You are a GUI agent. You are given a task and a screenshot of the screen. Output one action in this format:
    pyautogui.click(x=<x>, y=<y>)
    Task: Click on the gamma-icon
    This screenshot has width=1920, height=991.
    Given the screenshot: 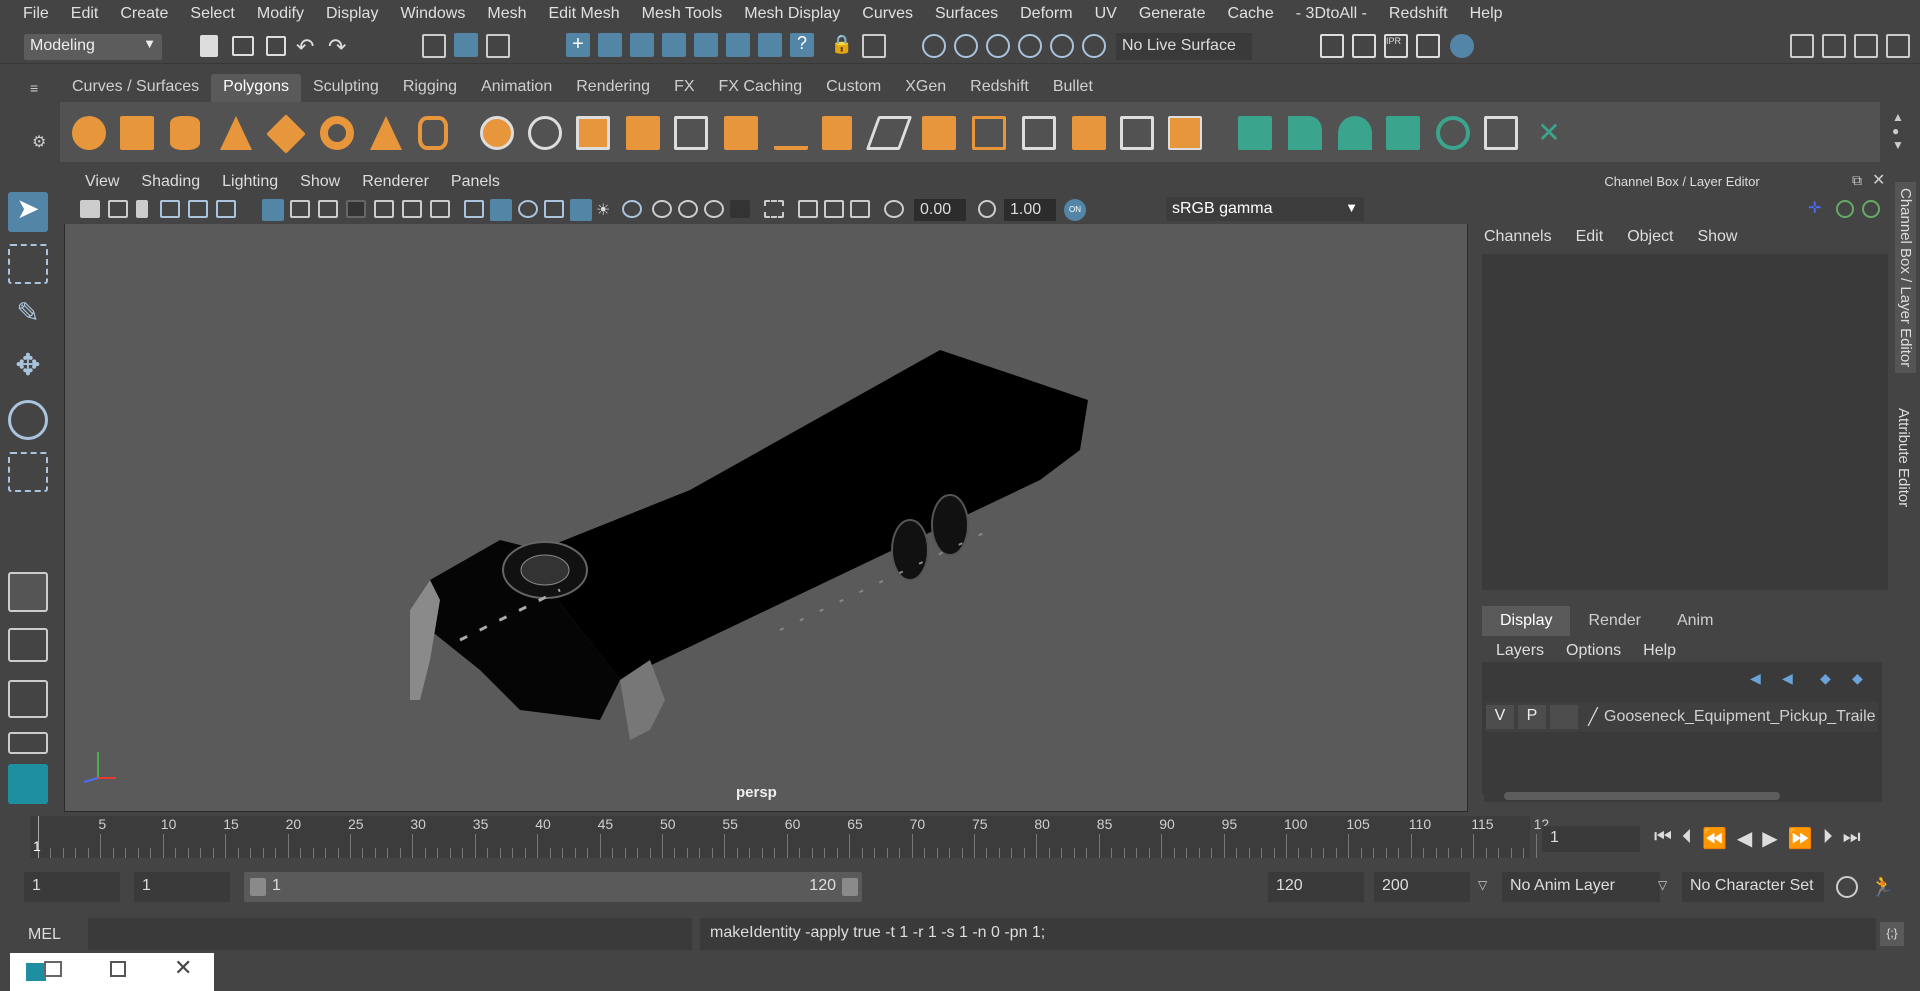 What is the action you would take?
    pyautogui.click(x=987, y=209)
    